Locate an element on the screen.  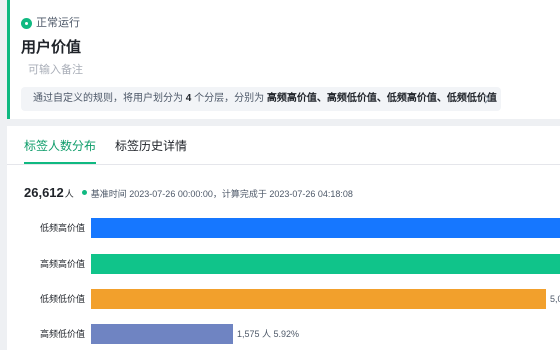
tab-divider is located at coordinates (283, 164).